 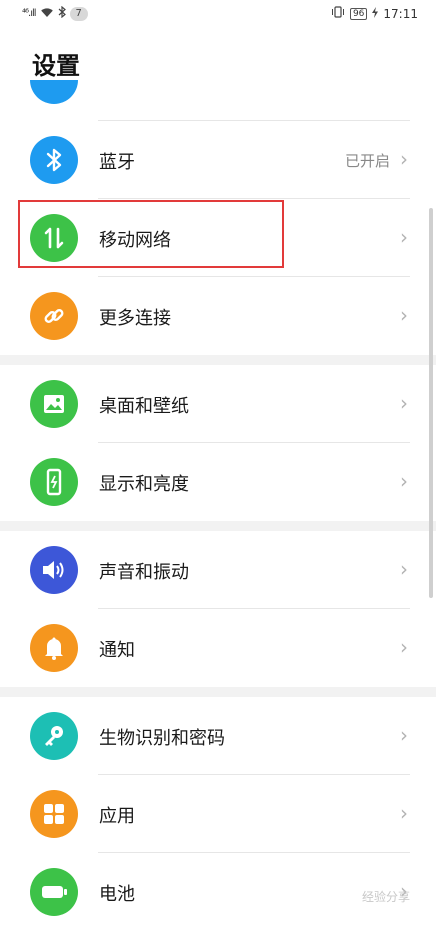 What do you see at coordinates (218, 160) in the screenshot?
I see `settings-item-bluetooth: 蓝牙 已开启 ›` at bounding box center [218, 160].